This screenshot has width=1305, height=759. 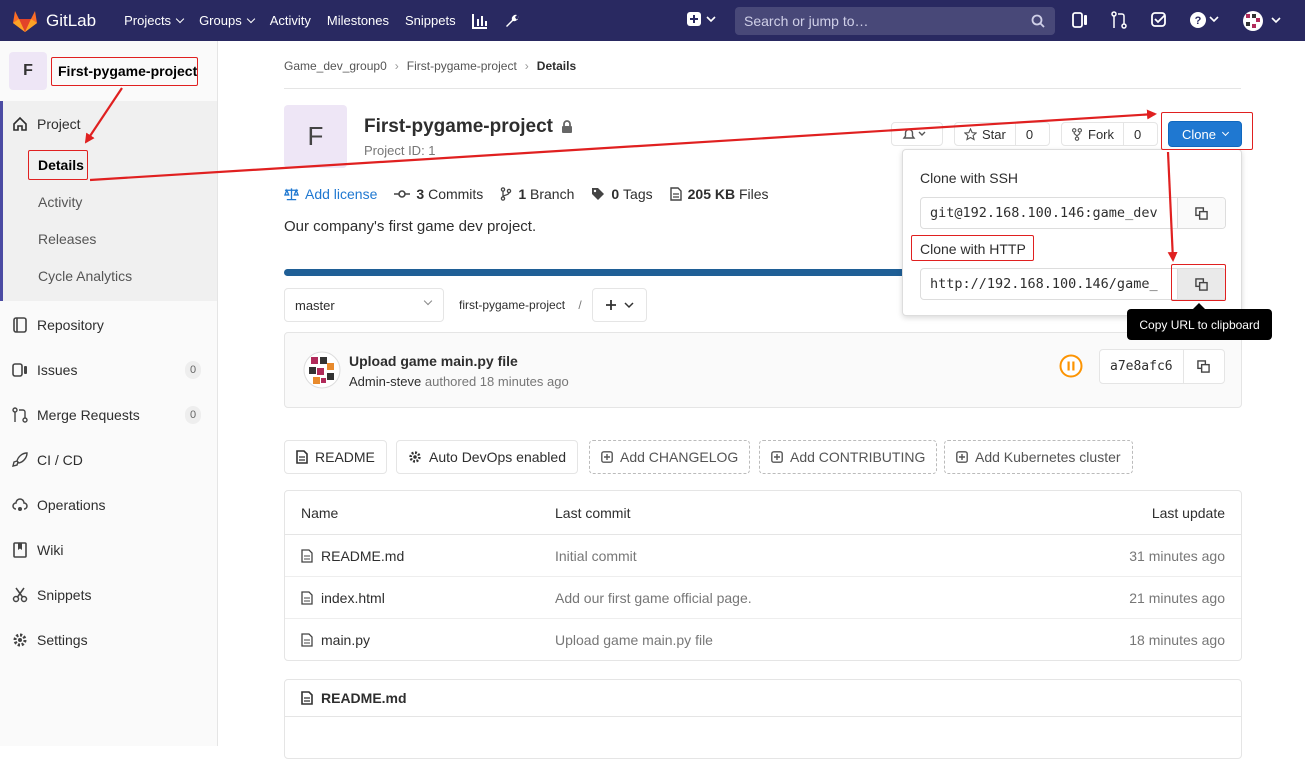 What do you see at coordinates (410, 226) in the screenshot?
I see `project-description: Our company's first game dev project.` at bounding box center [410, 226].